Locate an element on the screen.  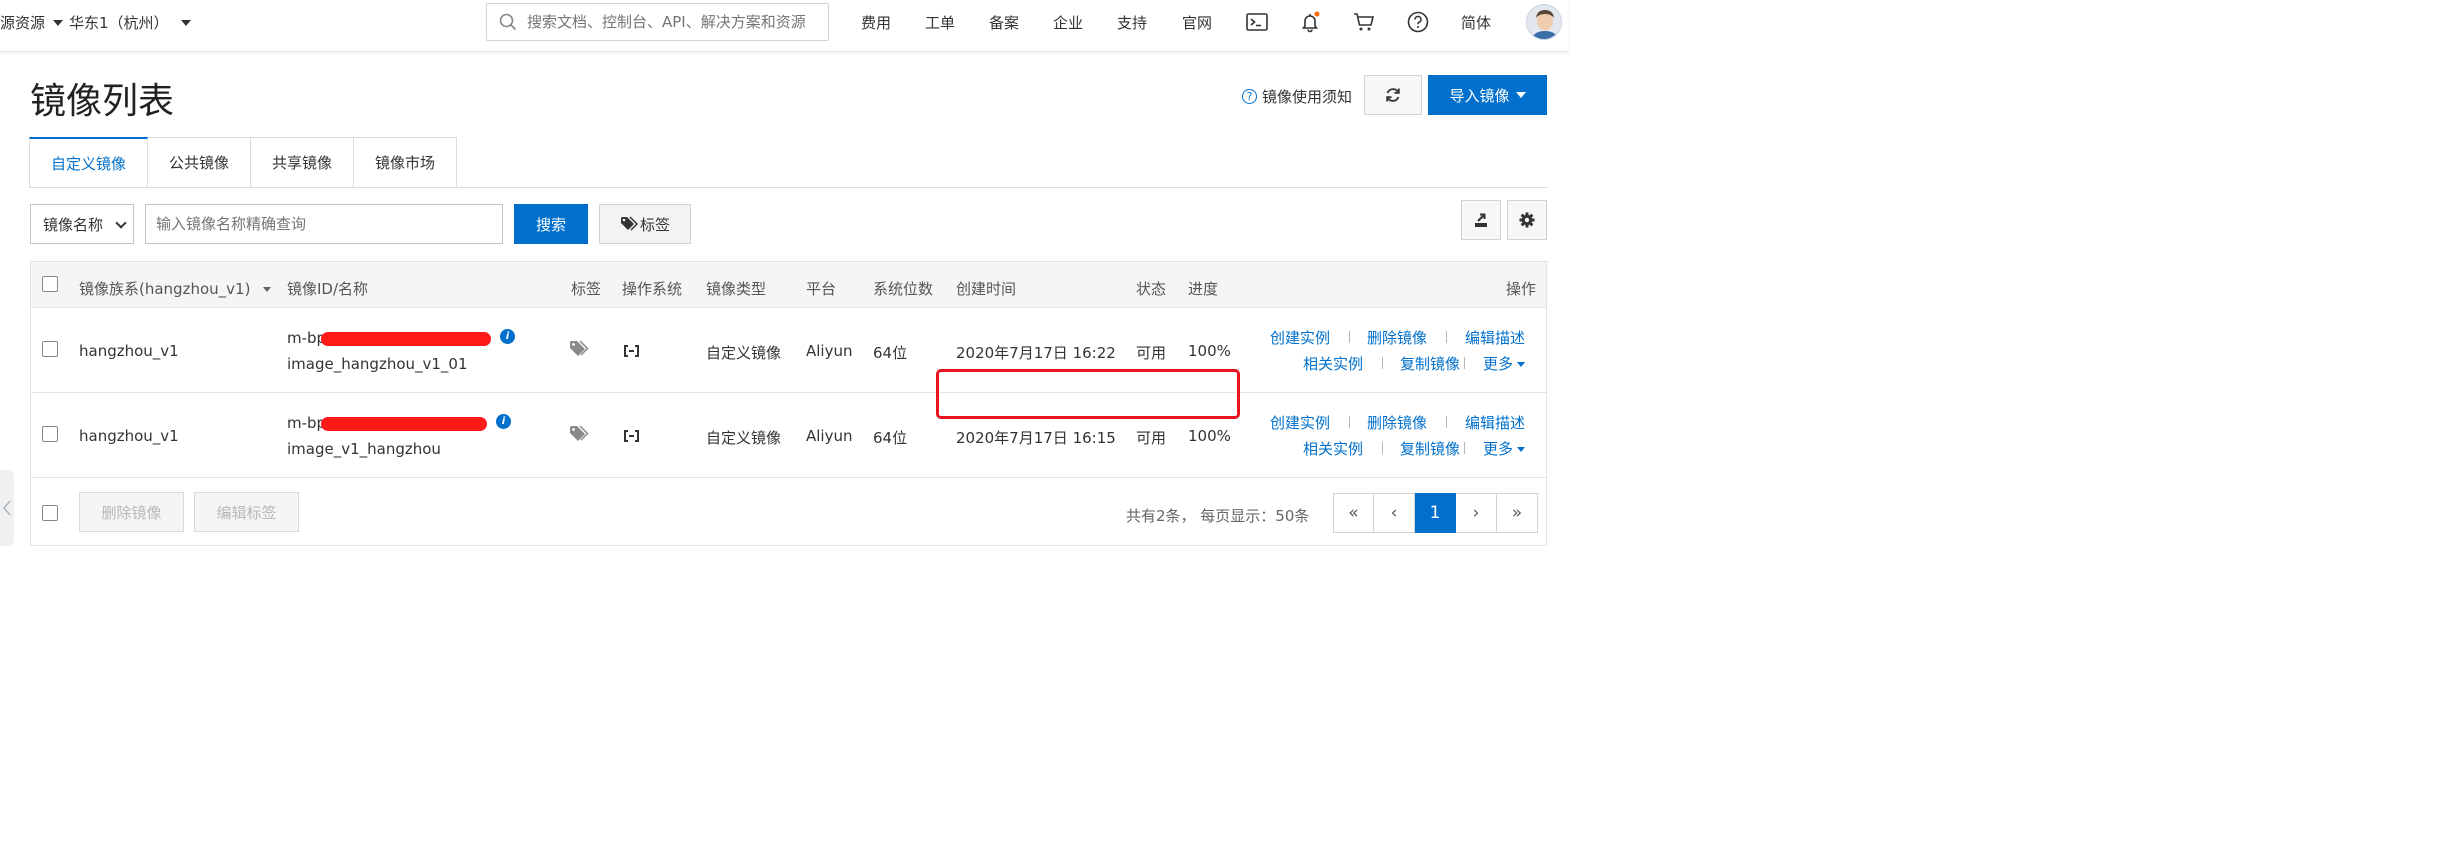
row-created-time: 2020年7月17日 16:15 is located at coordinates (1036, 438).